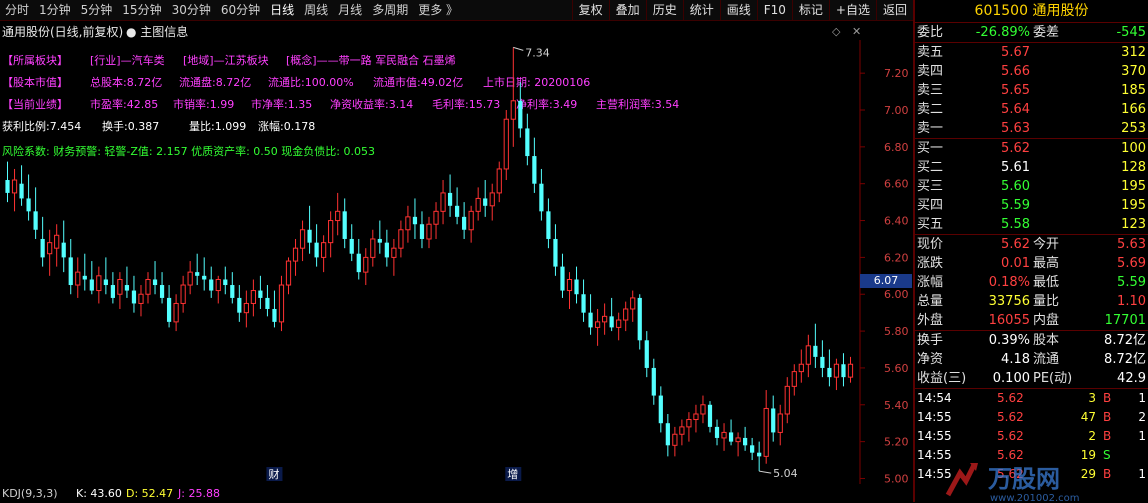  What do you see at coordinates (1015, 205) in the screenshot?
I see `buy-price: 5.59` at bounding box center [1015, 205].